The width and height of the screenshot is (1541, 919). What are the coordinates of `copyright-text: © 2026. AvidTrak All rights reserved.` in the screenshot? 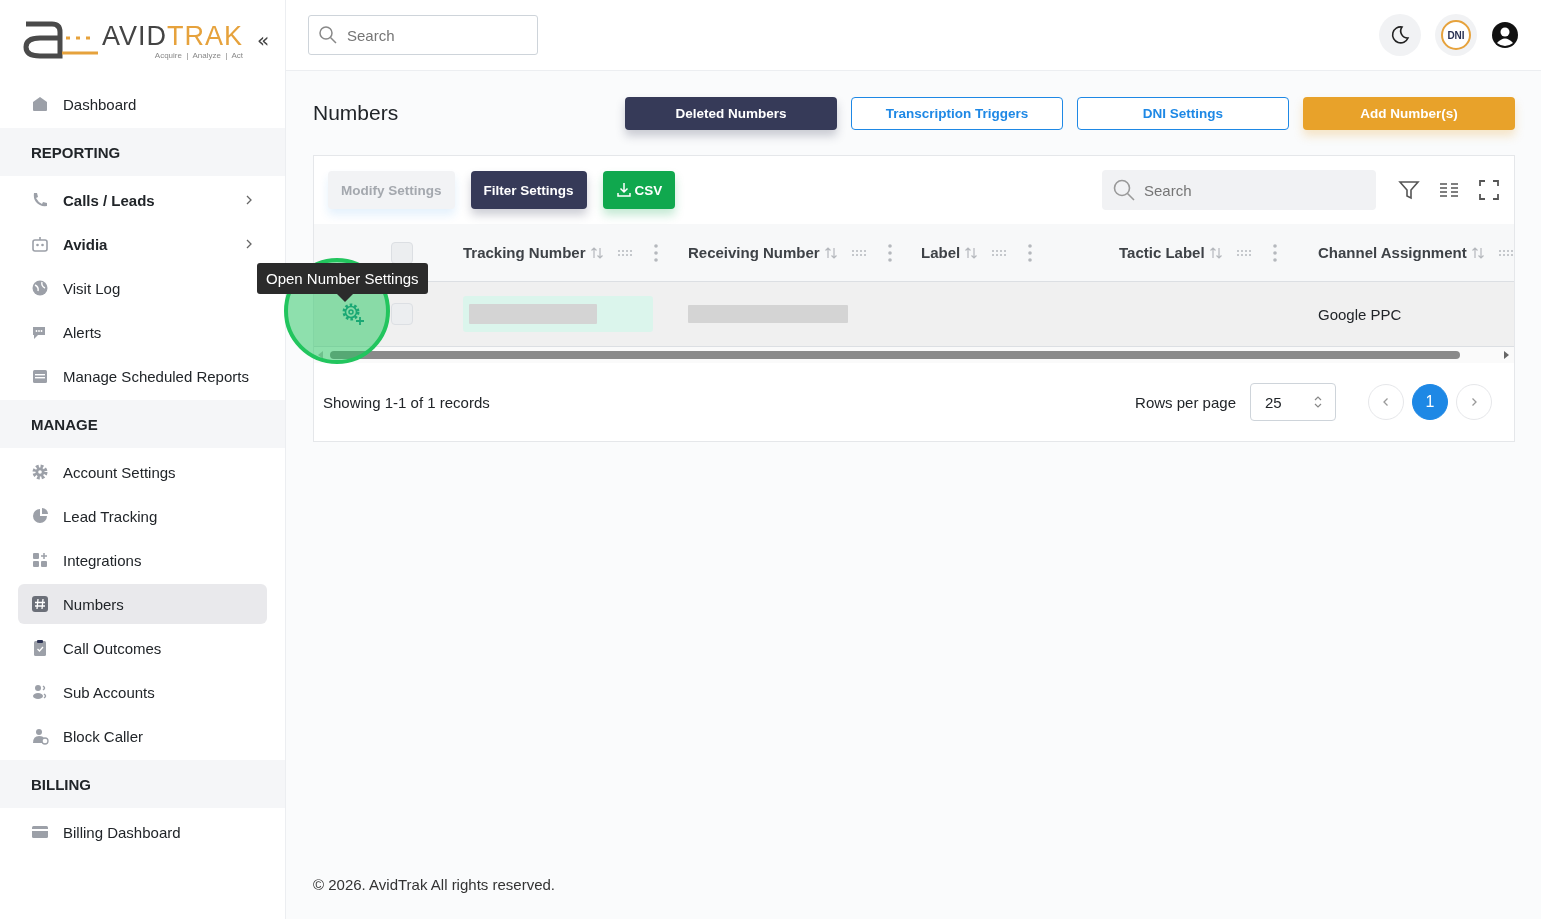 It's located at (434, 885).